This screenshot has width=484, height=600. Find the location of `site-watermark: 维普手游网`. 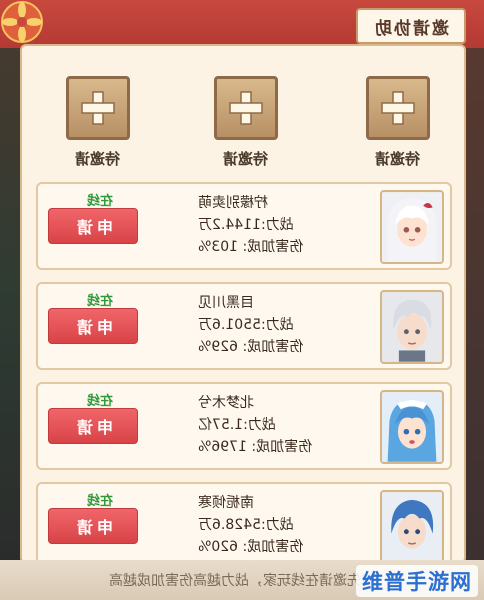

site-watermark: 维普手游网 is located at coordinates (417, 581).